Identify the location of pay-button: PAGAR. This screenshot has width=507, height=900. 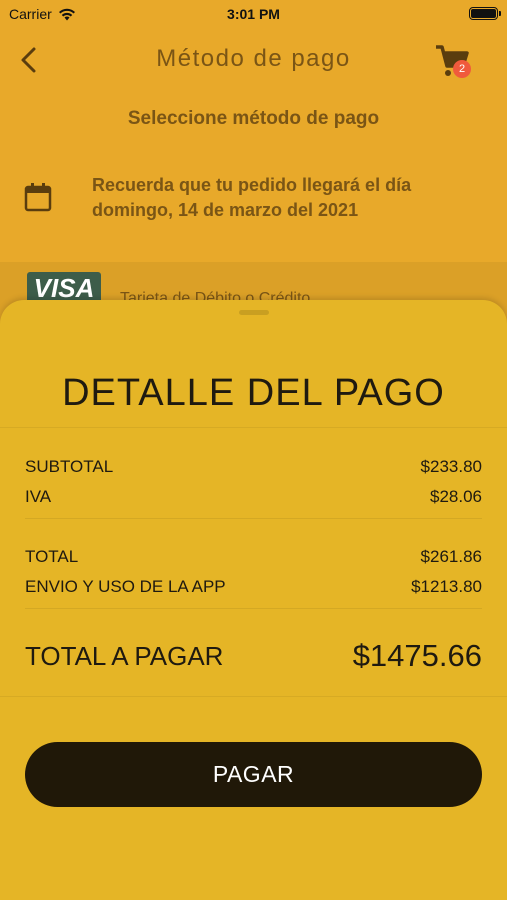
(253, 774).